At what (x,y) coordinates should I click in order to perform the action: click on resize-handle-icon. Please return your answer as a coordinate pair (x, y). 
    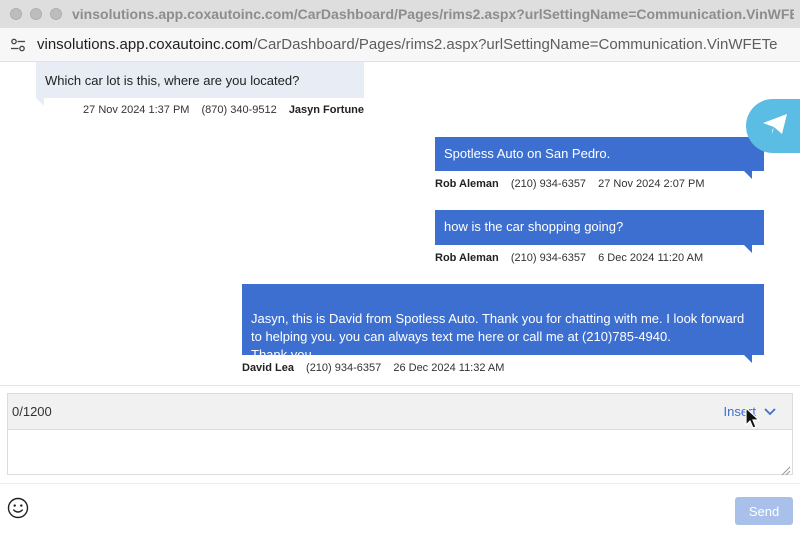
    Looking at the image, I should click on (786, 469).